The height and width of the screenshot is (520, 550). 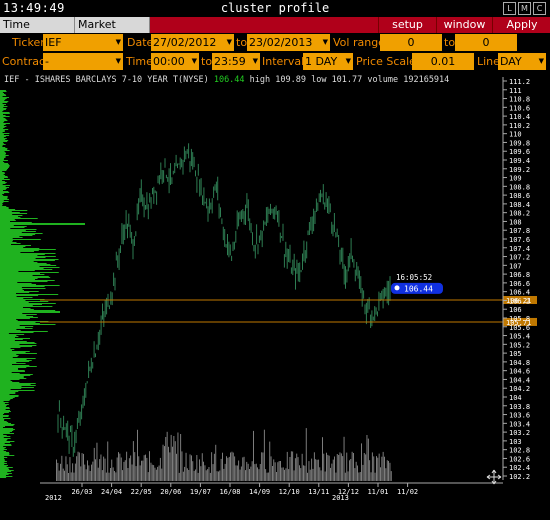 I want to click on tab-market-watch: Market Watch, so click(x=112, y=32).